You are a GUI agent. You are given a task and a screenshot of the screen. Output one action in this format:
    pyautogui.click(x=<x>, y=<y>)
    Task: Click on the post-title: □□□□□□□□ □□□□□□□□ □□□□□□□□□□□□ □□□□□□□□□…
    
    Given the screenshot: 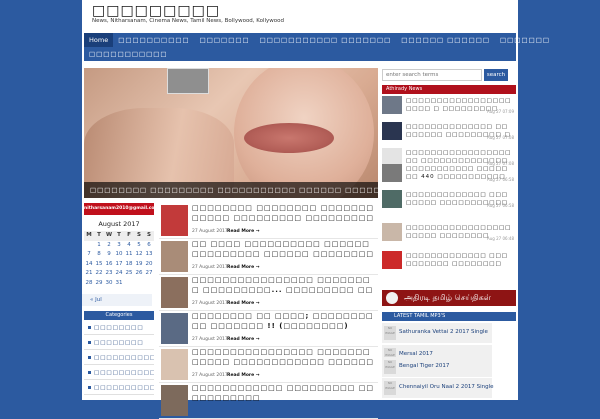 What is the action you would take?
    pyautogui.click(x=284, y=214)
    